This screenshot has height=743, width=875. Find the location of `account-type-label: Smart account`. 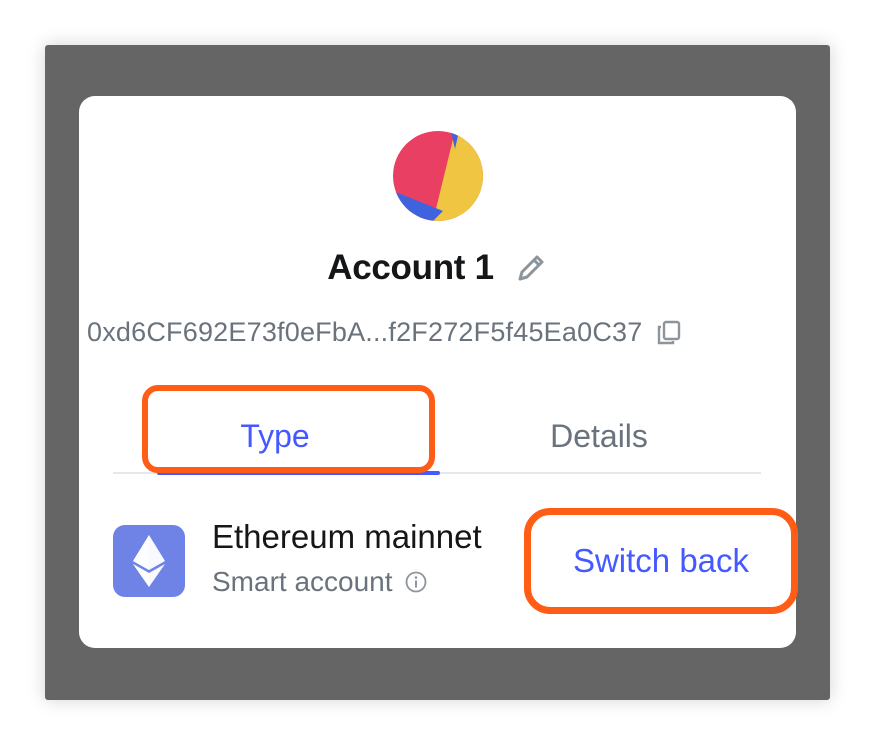

account-type-label: Smart account is located at coordinates (302, 581).